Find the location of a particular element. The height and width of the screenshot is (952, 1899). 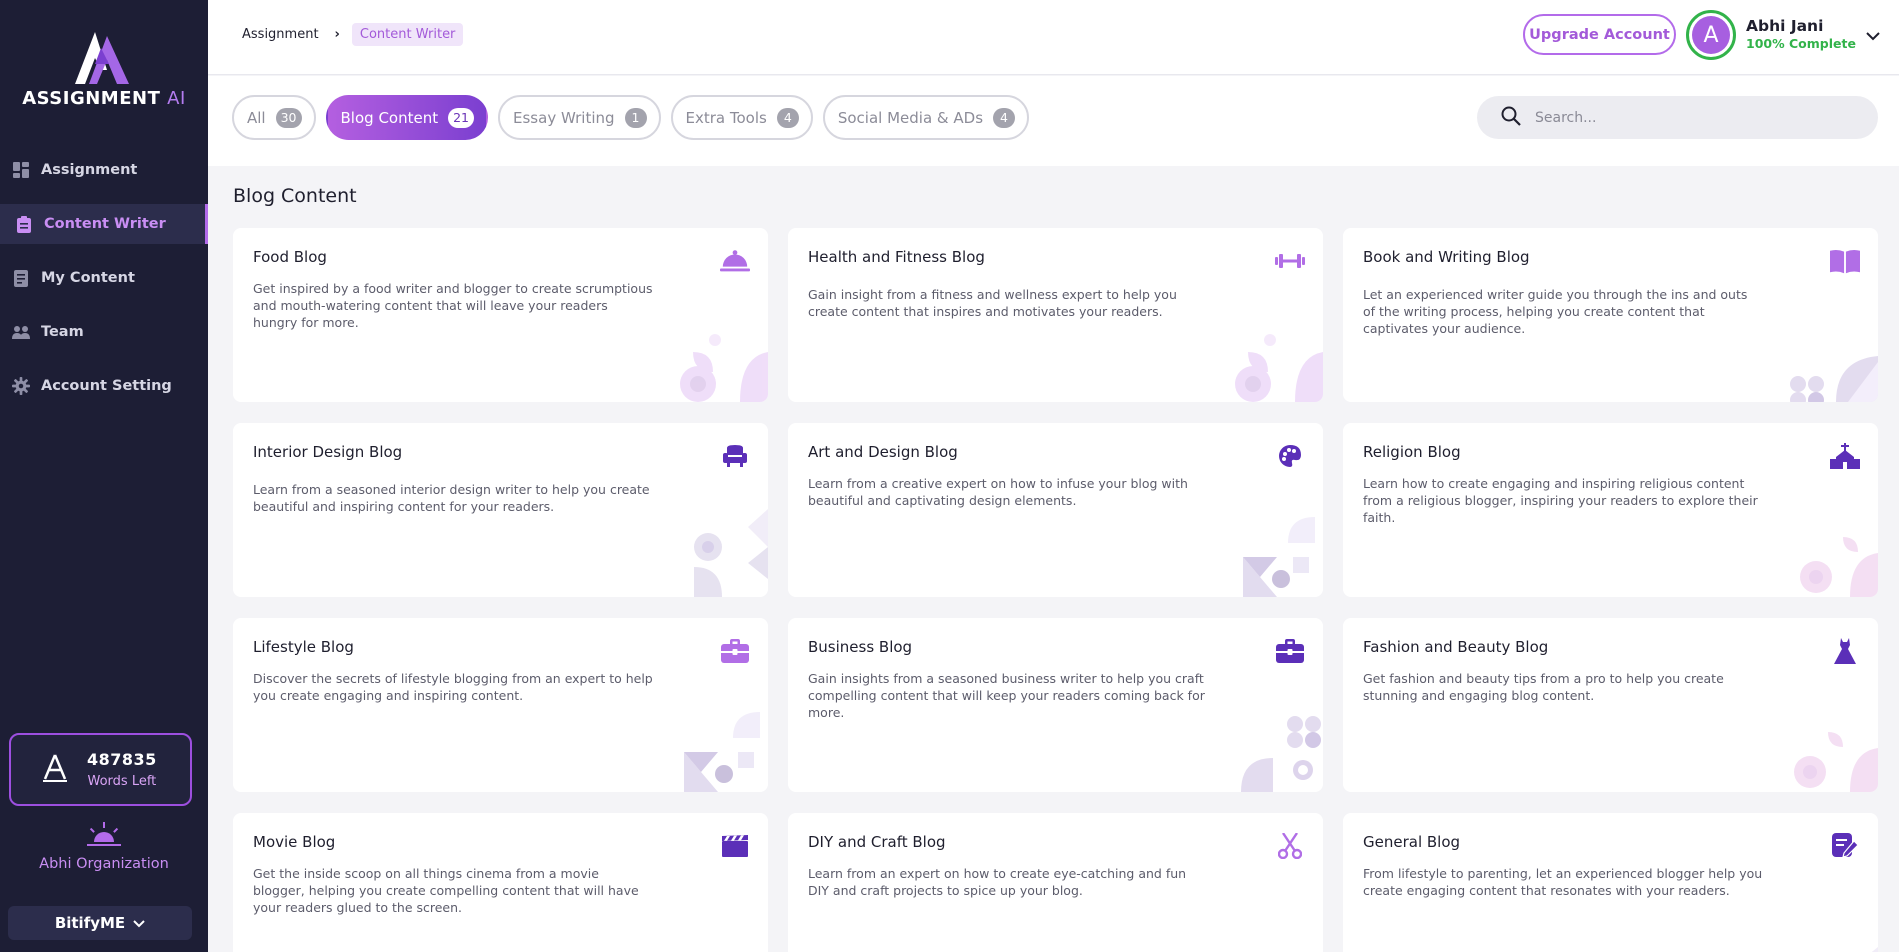

tab-label: Essay Writing is located at coordinates (564, 117).